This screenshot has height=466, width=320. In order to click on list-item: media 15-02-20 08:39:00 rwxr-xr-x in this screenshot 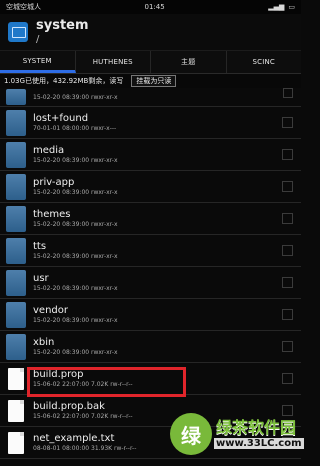, I will do `click(150, 155)`.